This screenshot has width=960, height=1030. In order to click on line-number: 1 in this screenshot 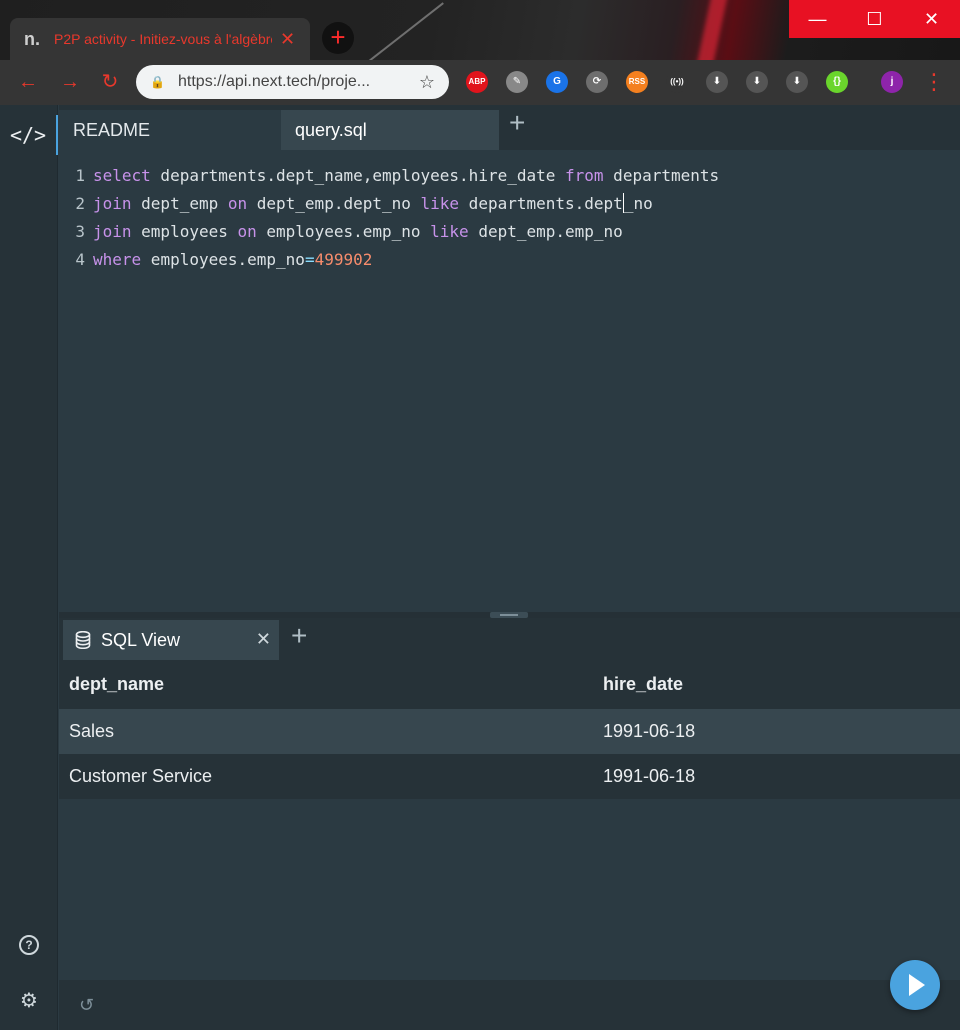, I will do `click(80, 175)`.